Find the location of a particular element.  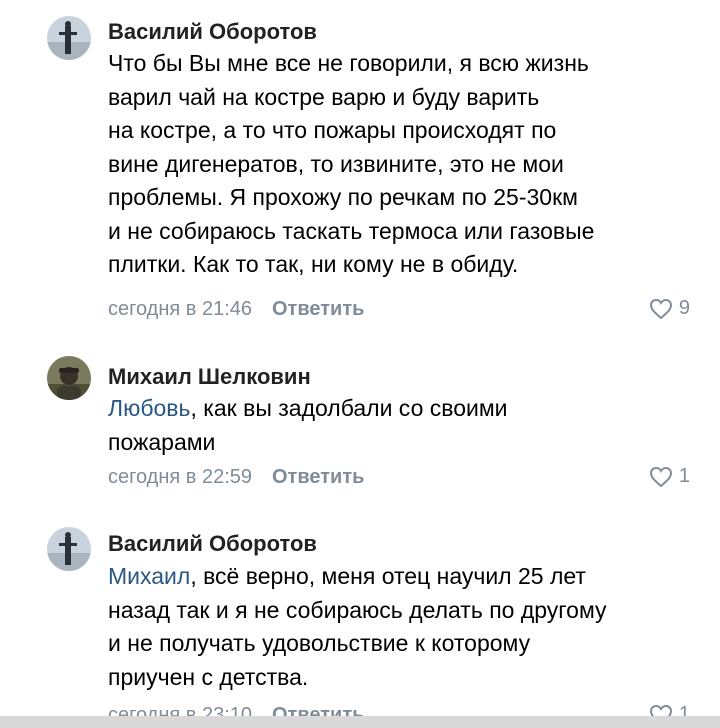

comment-meta: сегодня в 22:59 Ответить is located at coordinates (236, 477).